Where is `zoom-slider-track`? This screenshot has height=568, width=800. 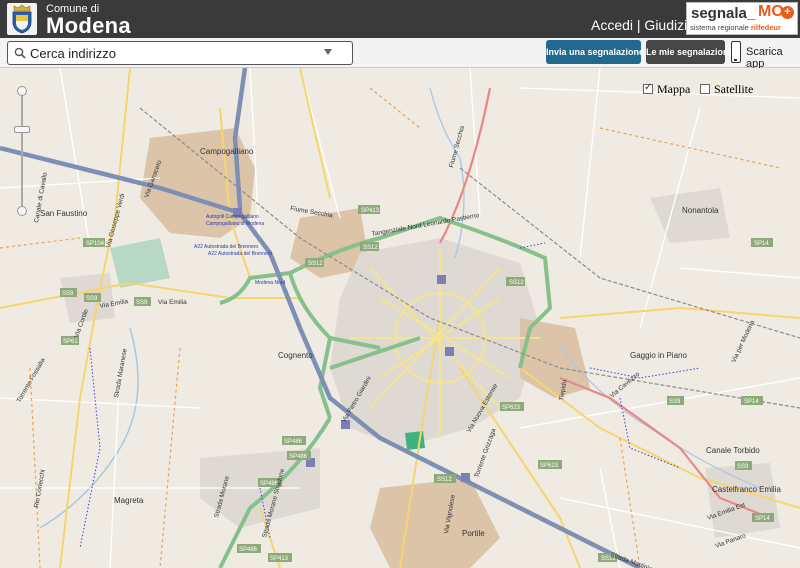
zoom-slider-track is located at coordinates (22, 150).